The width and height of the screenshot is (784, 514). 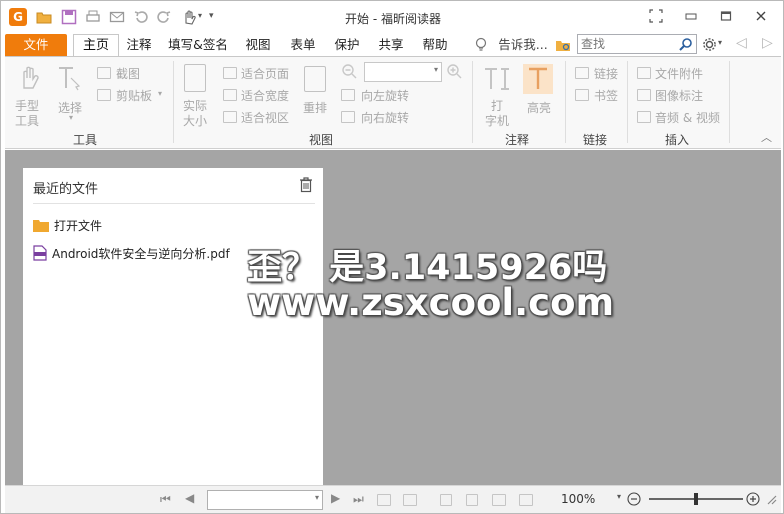 What do you see at coordinates (265, 73) in the screenshot?
I see `fit-page-button: 适合页面` at bounding box center [265, 73].